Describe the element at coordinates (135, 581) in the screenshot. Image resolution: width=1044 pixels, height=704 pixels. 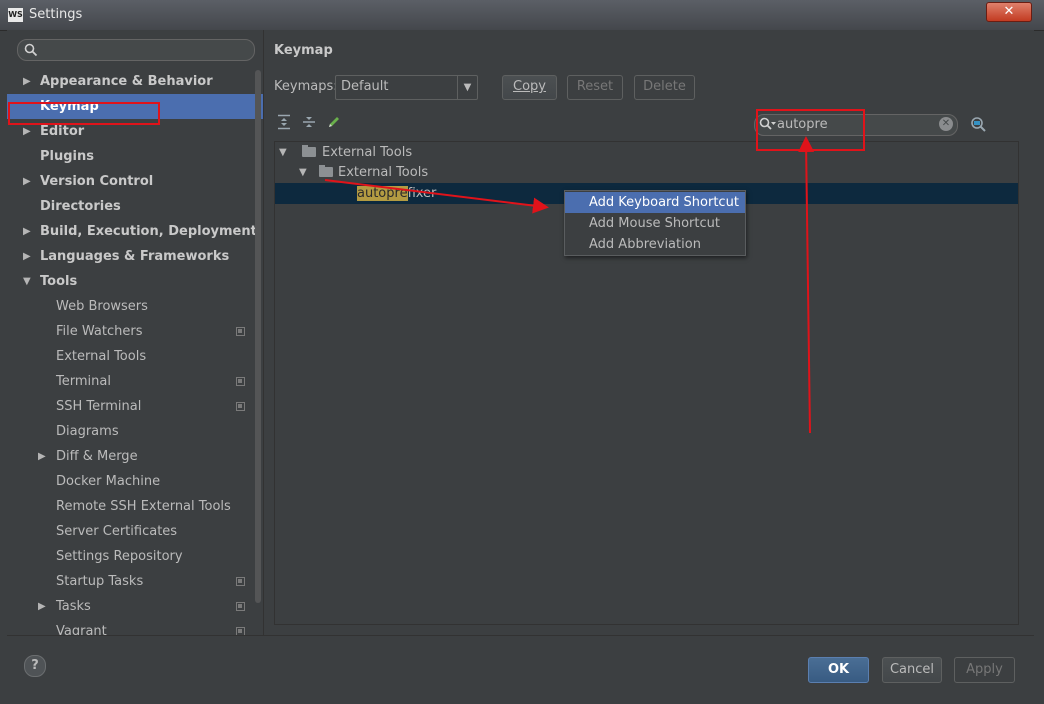
I see `sidebar-item-startup-tasks: Startup Tasks` at that location.